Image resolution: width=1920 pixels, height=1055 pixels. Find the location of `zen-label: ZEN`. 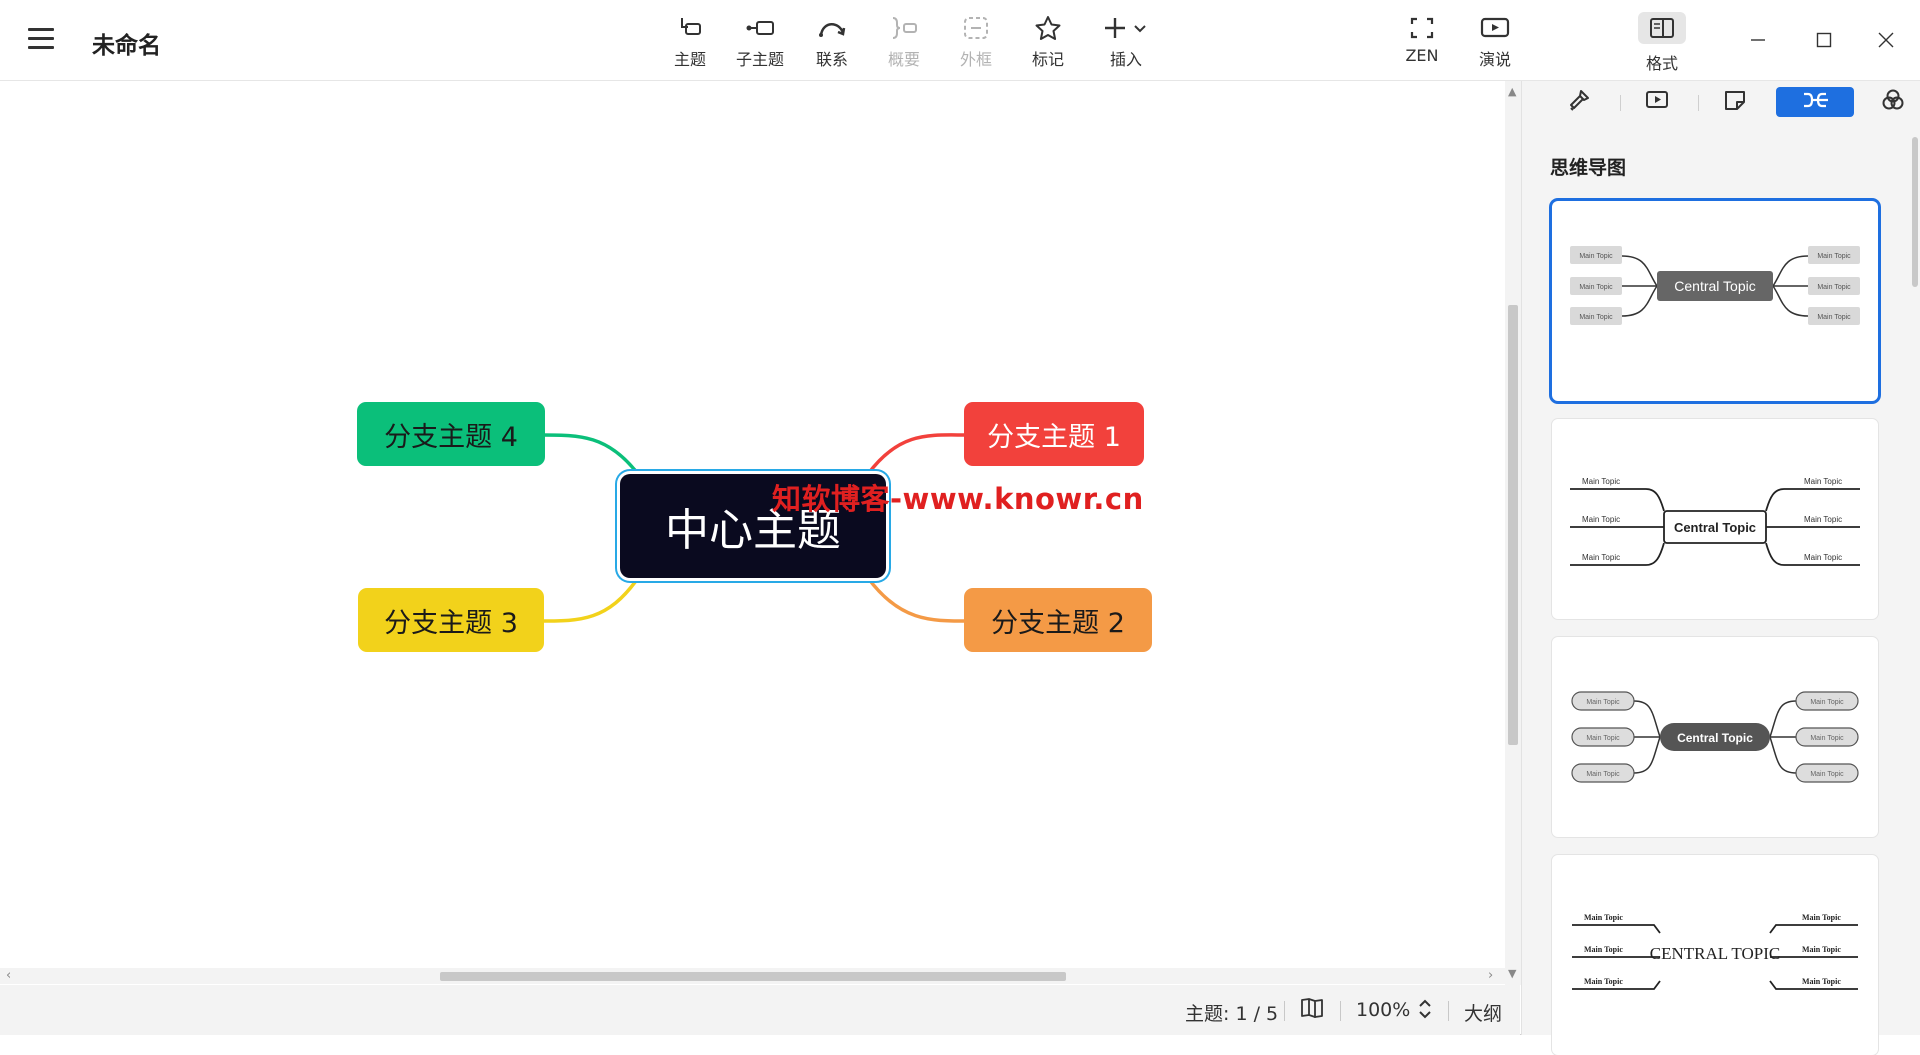

zen-label: ZEN is located at coordinates (1422, 55).